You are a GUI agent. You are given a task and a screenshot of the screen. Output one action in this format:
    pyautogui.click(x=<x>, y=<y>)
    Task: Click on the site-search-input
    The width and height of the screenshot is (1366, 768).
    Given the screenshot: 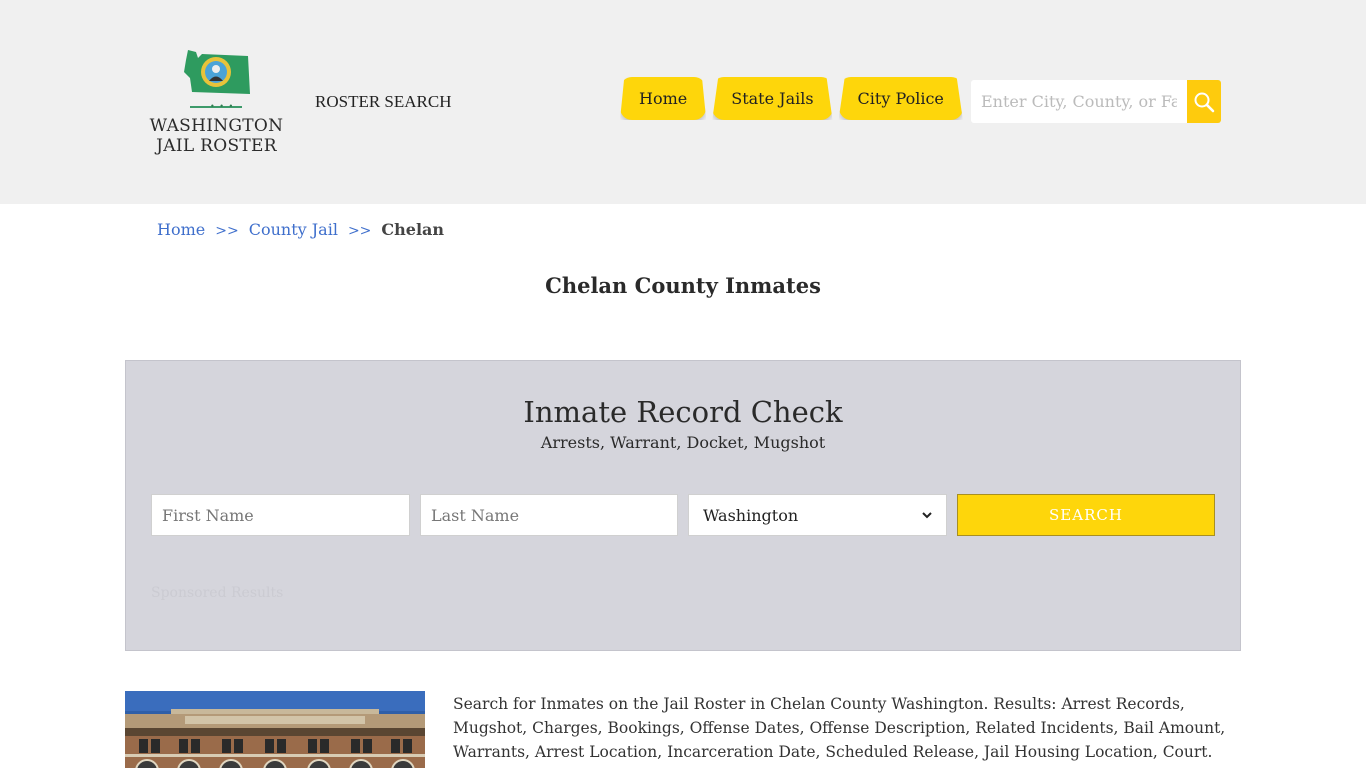 What is the action you would take?
    pyautogui.click(x=1079, y=101)
    